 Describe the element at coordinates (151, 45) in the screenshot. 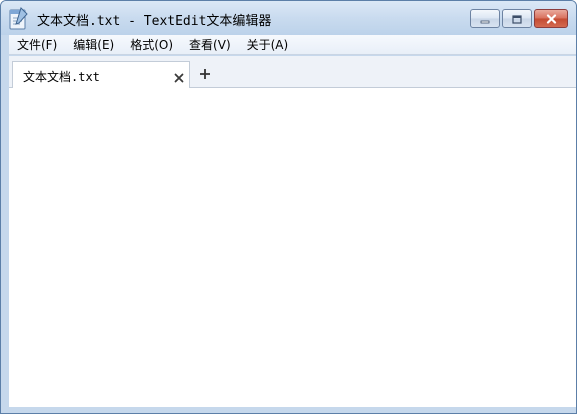

I see `menu-format: 格式(O)` at that location.